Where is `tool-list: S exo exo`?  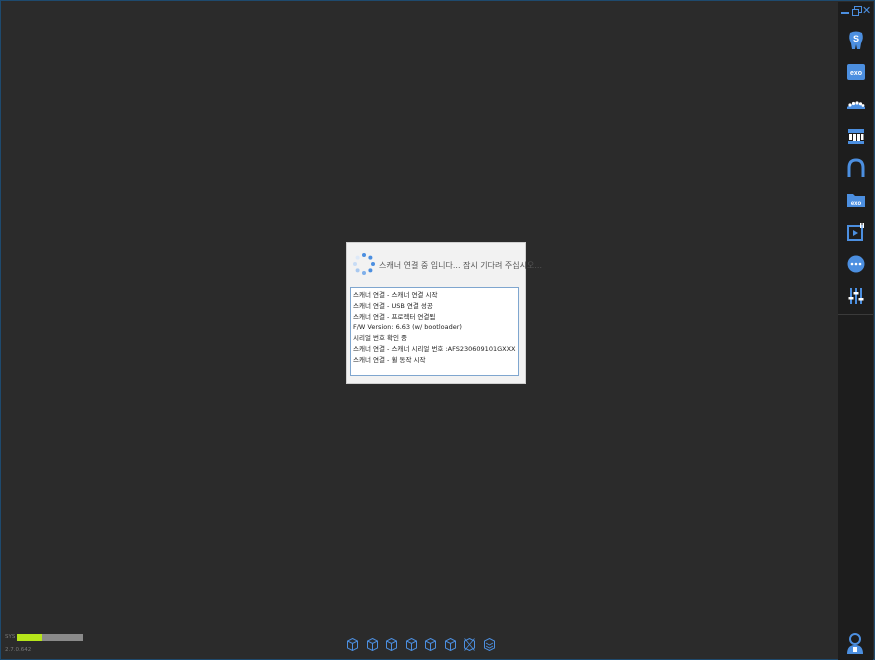
tool-list: S exo exo is located at coordinates (855, 169).